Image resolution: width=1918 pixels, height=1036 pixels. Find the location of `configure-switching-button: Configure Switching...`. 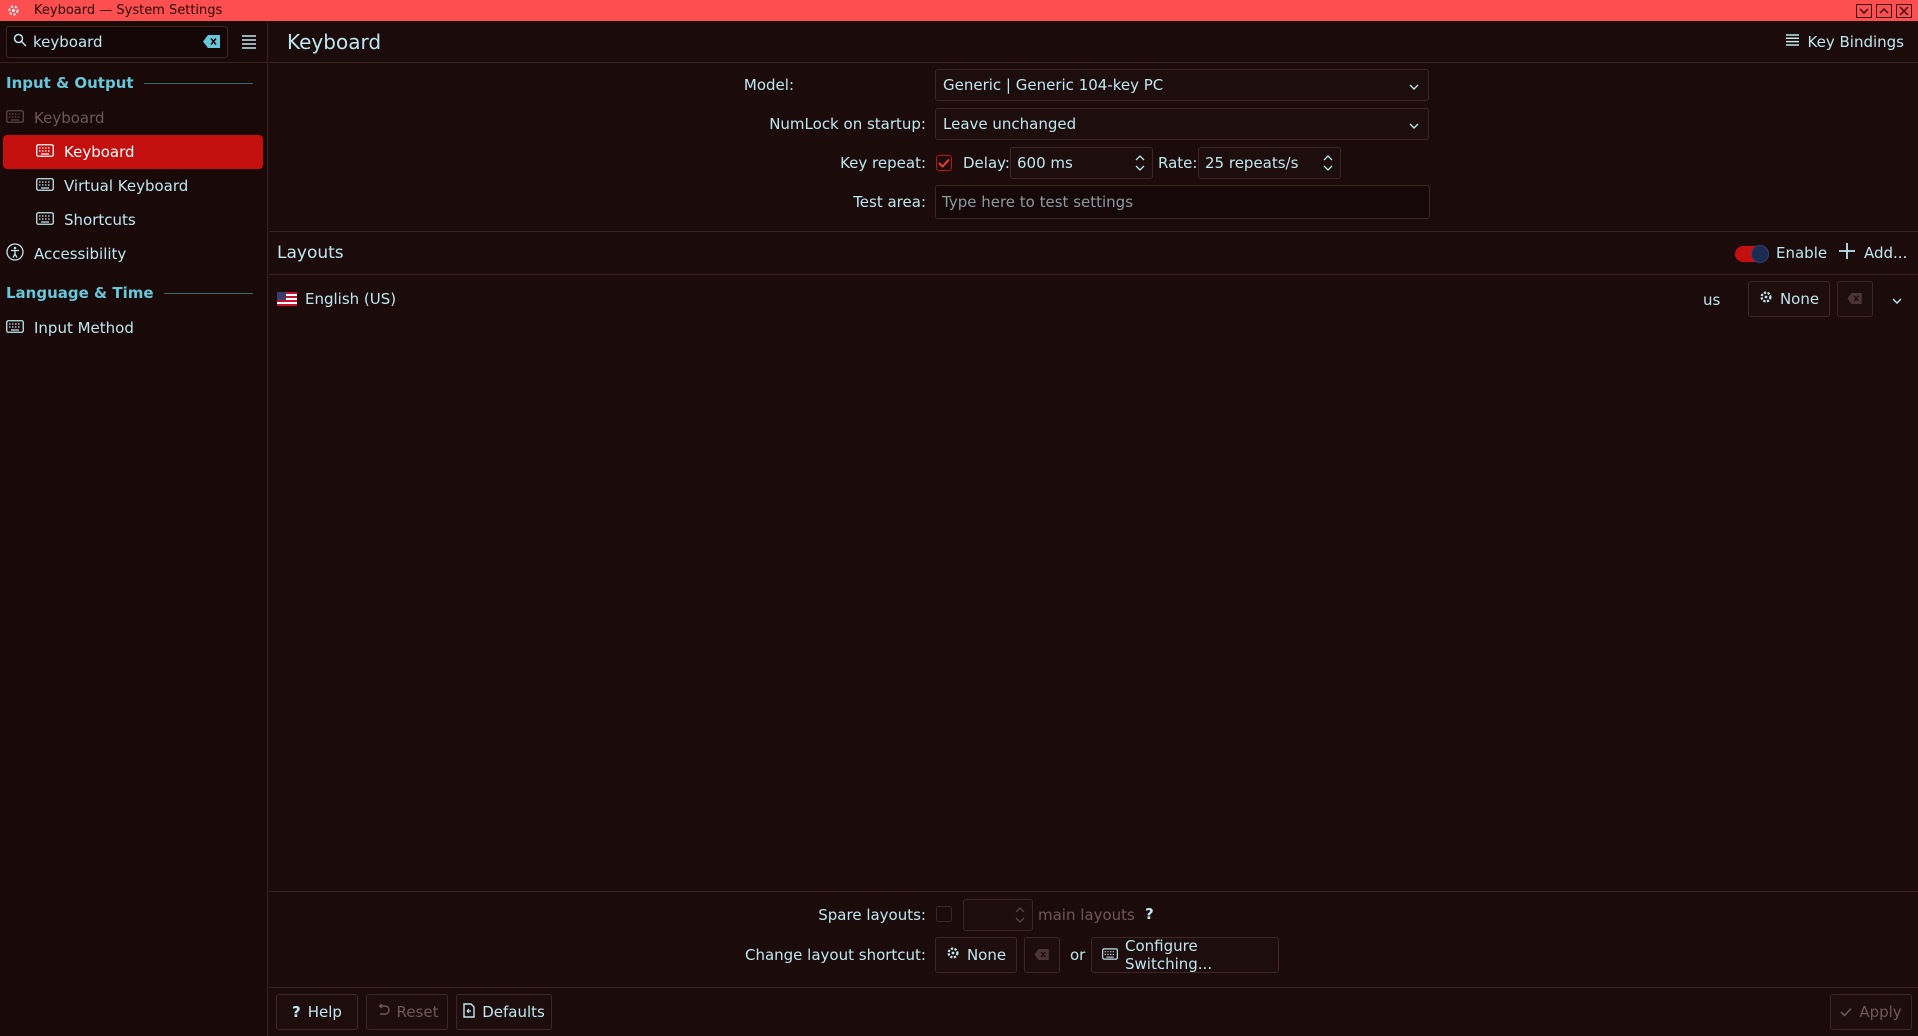

configure-switching-button: Configure Switching... is located at coordinates (1185, 955).